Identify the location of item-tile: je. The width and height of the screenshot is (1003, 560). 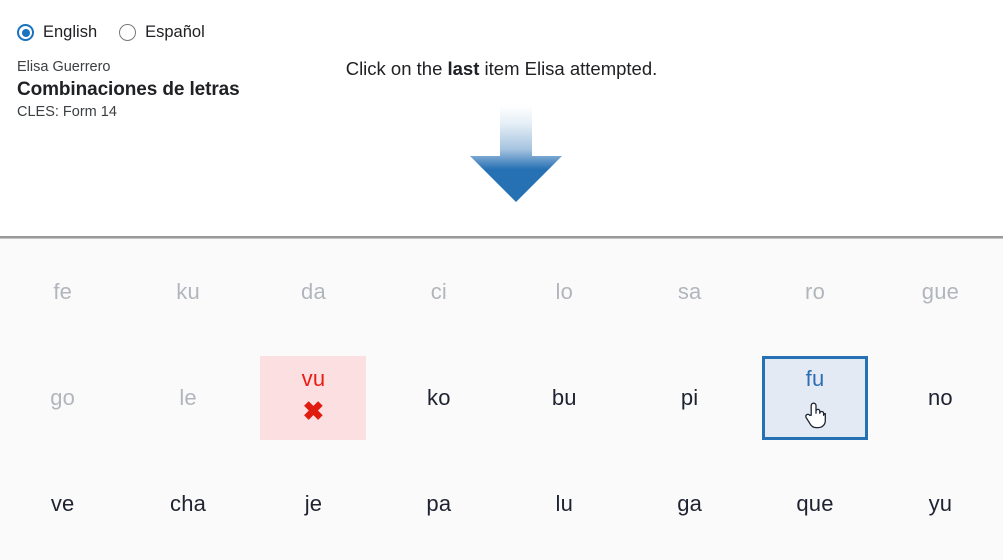
(313, 504).